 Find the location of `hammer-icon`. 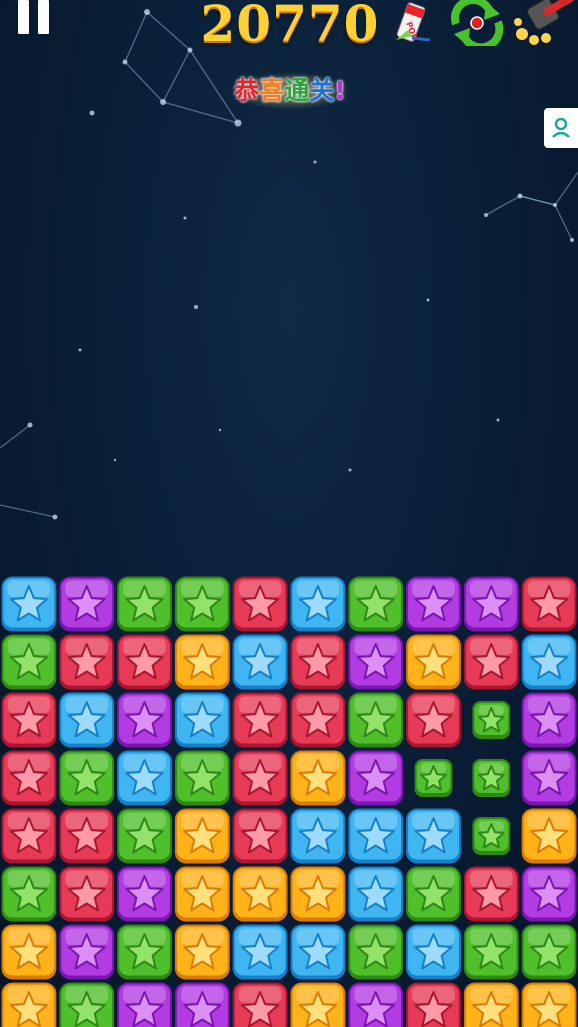

hammer-icon is located at coordinates (544, 22).